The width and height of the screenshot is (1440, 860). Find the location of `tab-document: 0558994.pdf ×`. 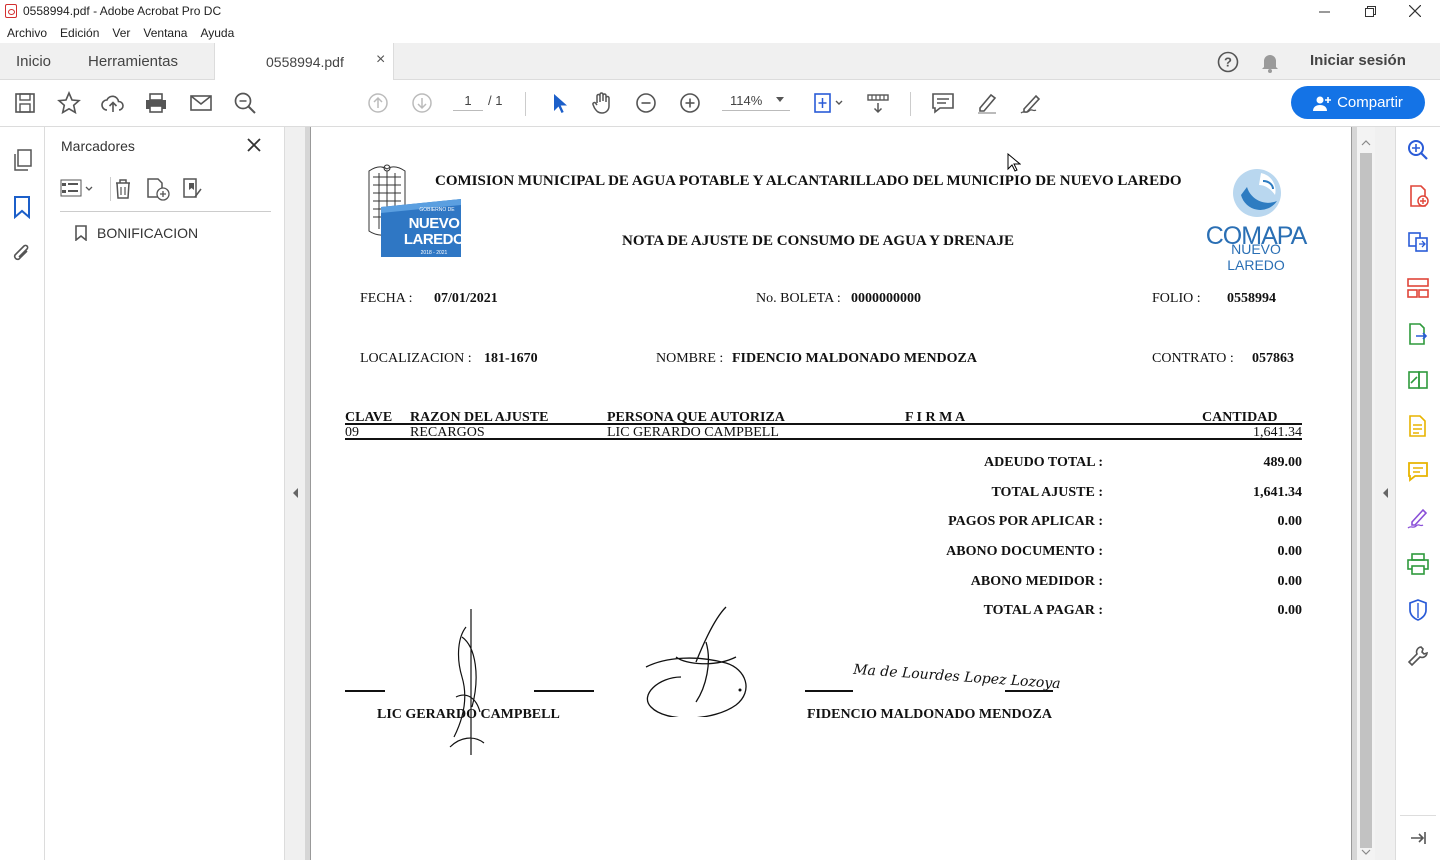

tab-document: 0558994.pdf × is located at coordinates (304, 62).